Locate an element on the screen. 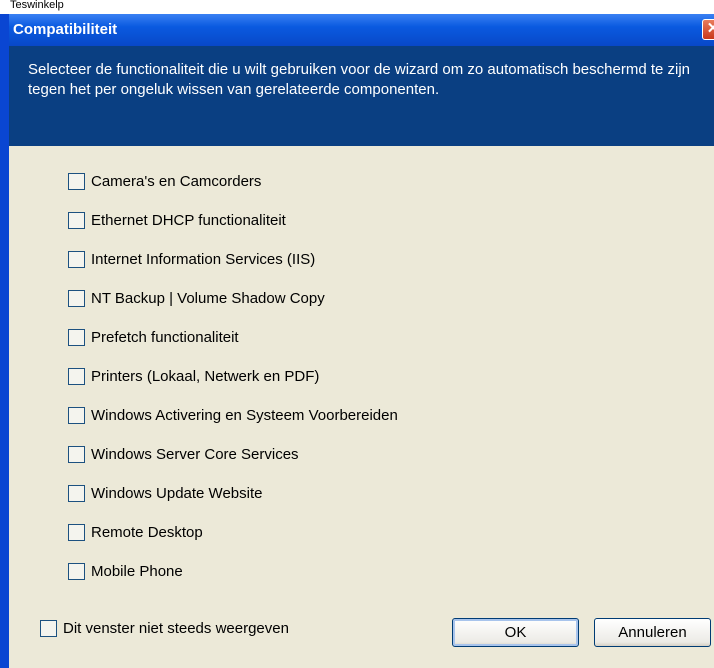 This screenshot has width=714, height=668. option-ethernet-dhcp: Ethernet DHCP functionaliteit is located at coordinates (233, 220).